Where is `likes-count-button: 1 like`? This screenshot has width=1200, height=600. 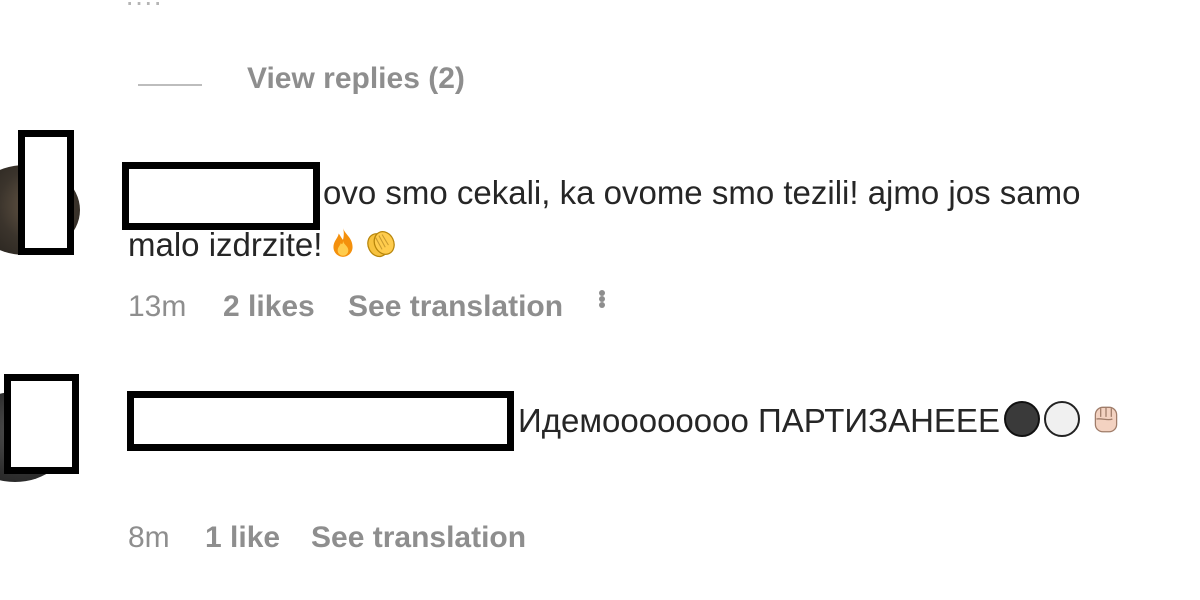
likes-count-button: 1 like is located at coordinates (258, 538).